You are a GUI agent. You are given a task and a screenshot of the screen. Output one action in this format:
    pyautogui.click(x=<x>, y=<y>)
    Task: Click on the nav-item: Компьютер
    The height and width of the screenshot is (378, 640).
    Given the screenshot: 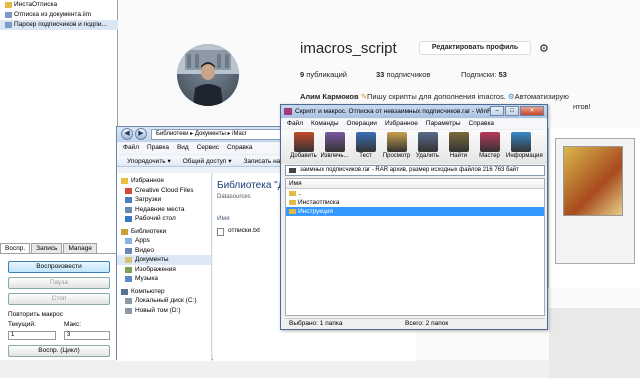 What is the action you would take?
    pyautogui.click(x=164, y=292)
    